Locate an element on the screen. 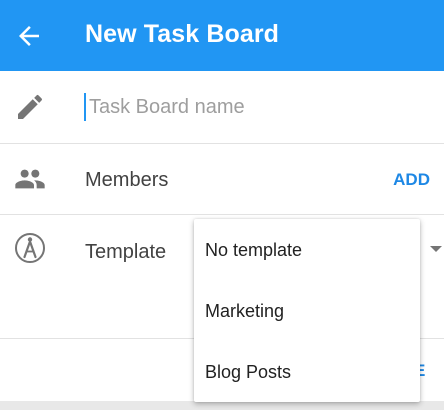  people-icon is located at coordinates (30, 179).